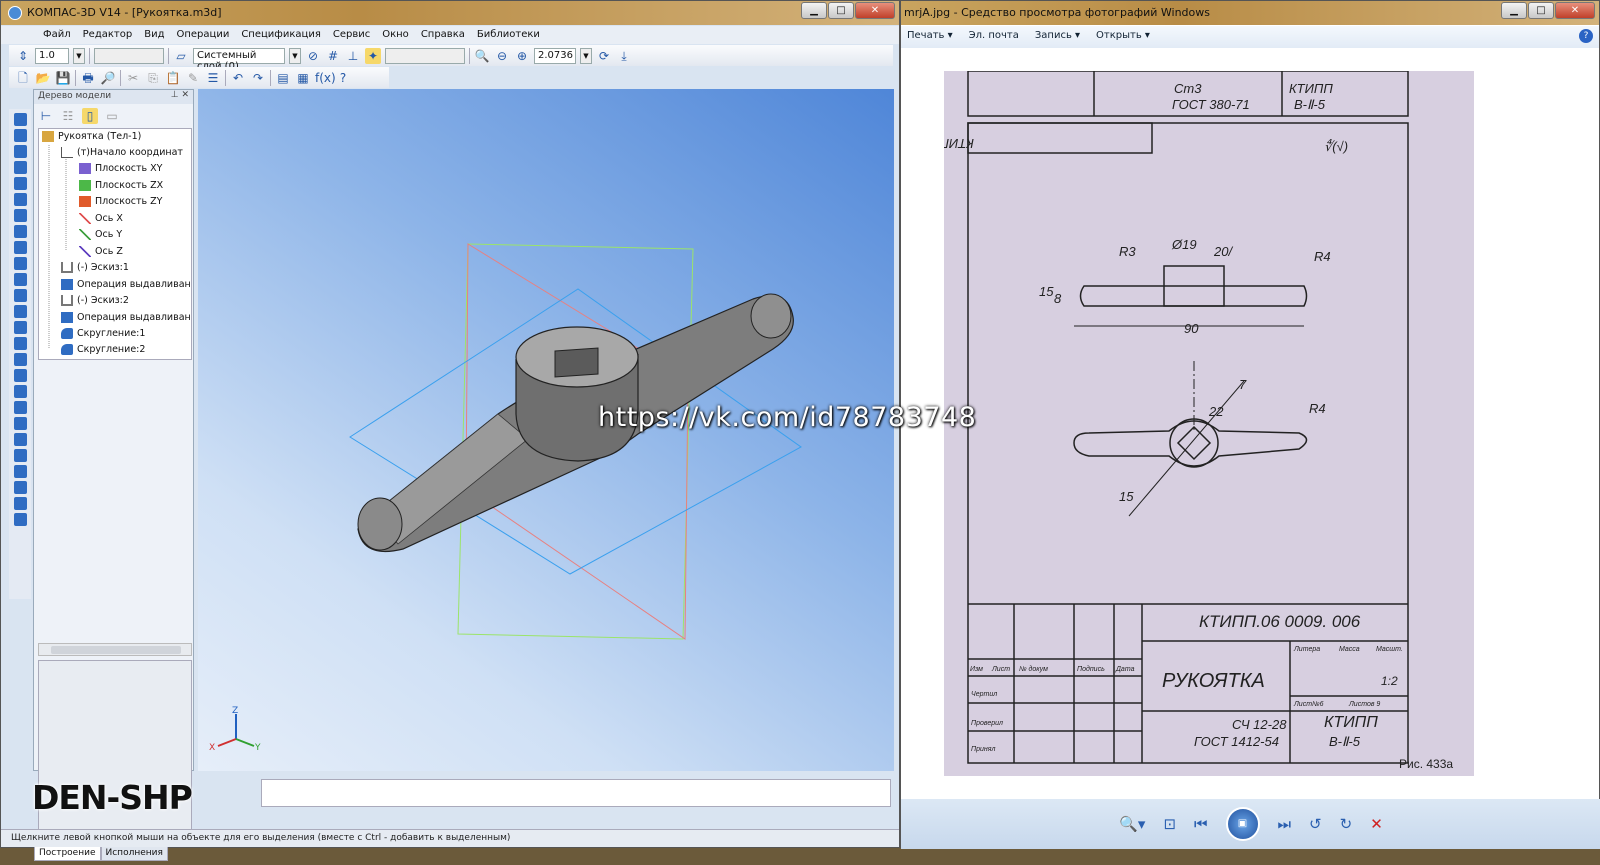 This screenshot has height=865, width=1600. I want to click on rotate-icon: ⟳, so click(604, 56).